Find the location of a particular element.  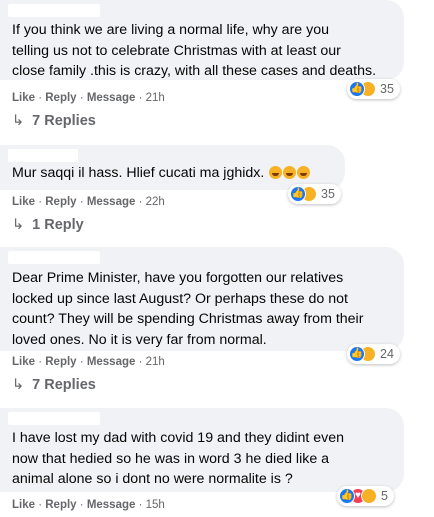

reaction-summary: 👍 ♥ 5 is located at coordinates (365, 496).